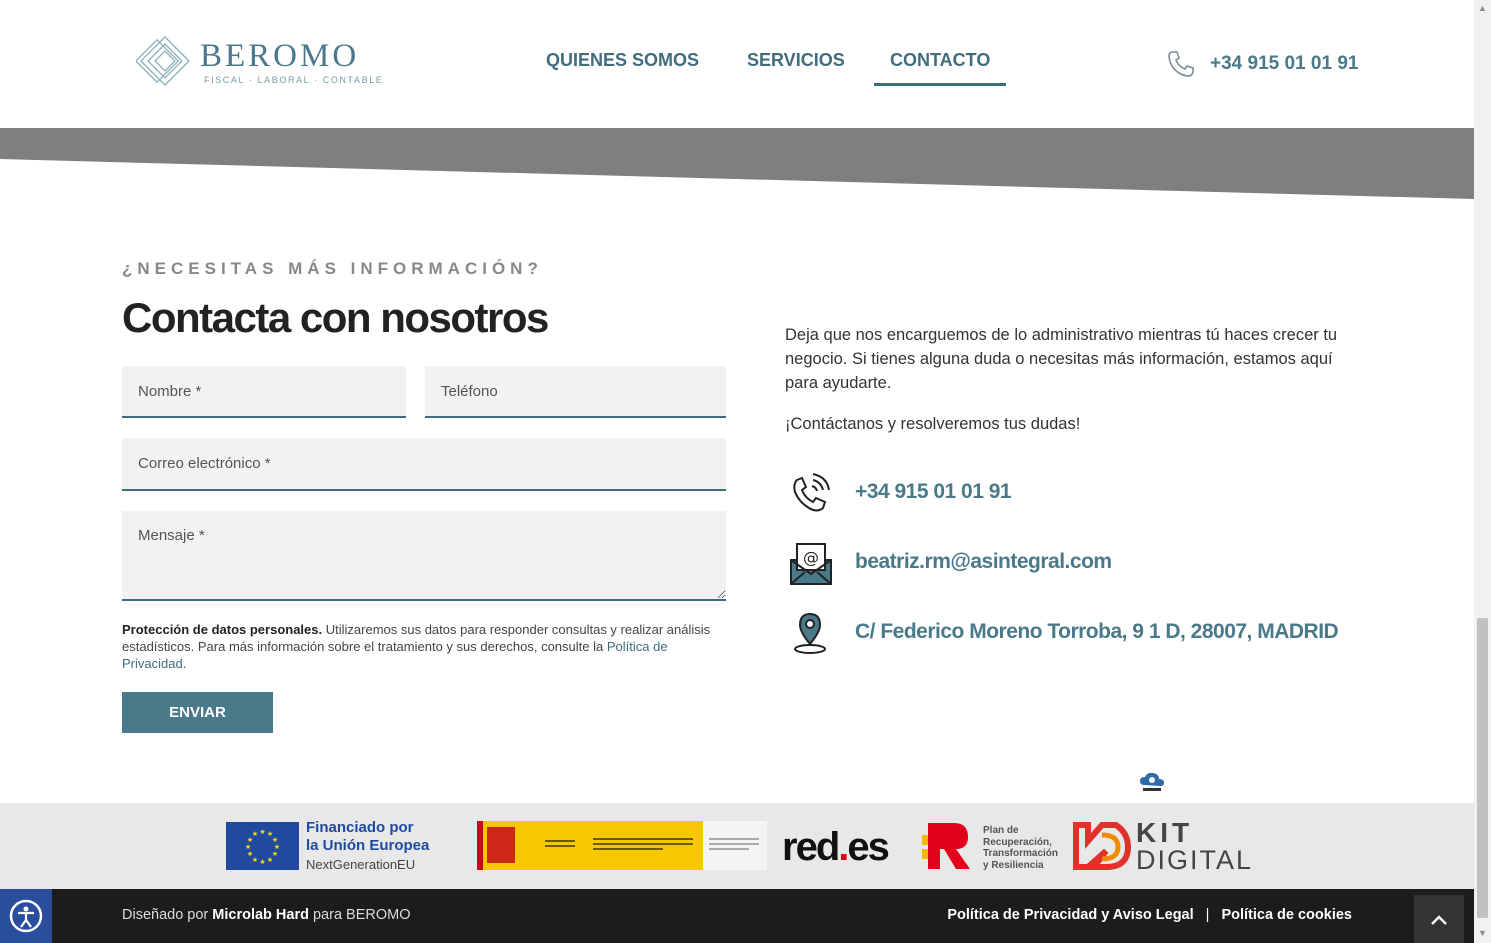  Describe the element at coordinates (222, 629) in the screenshot. I see `privacy-bold: Protección de datos personales.` at that location.